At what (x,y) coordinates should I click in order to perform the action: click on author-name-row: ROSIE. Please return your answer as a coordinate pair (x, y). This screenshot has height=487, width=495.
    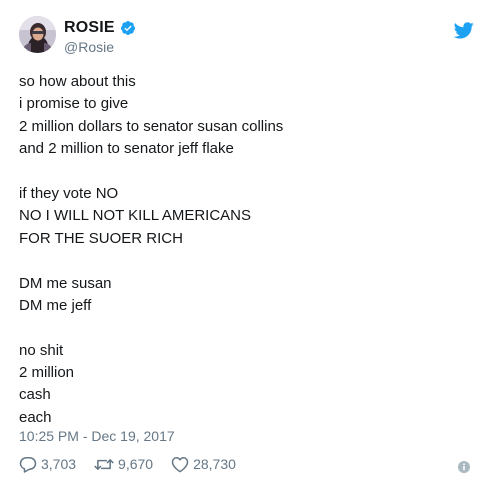
    Looking at the image, I should click on (100, 28).